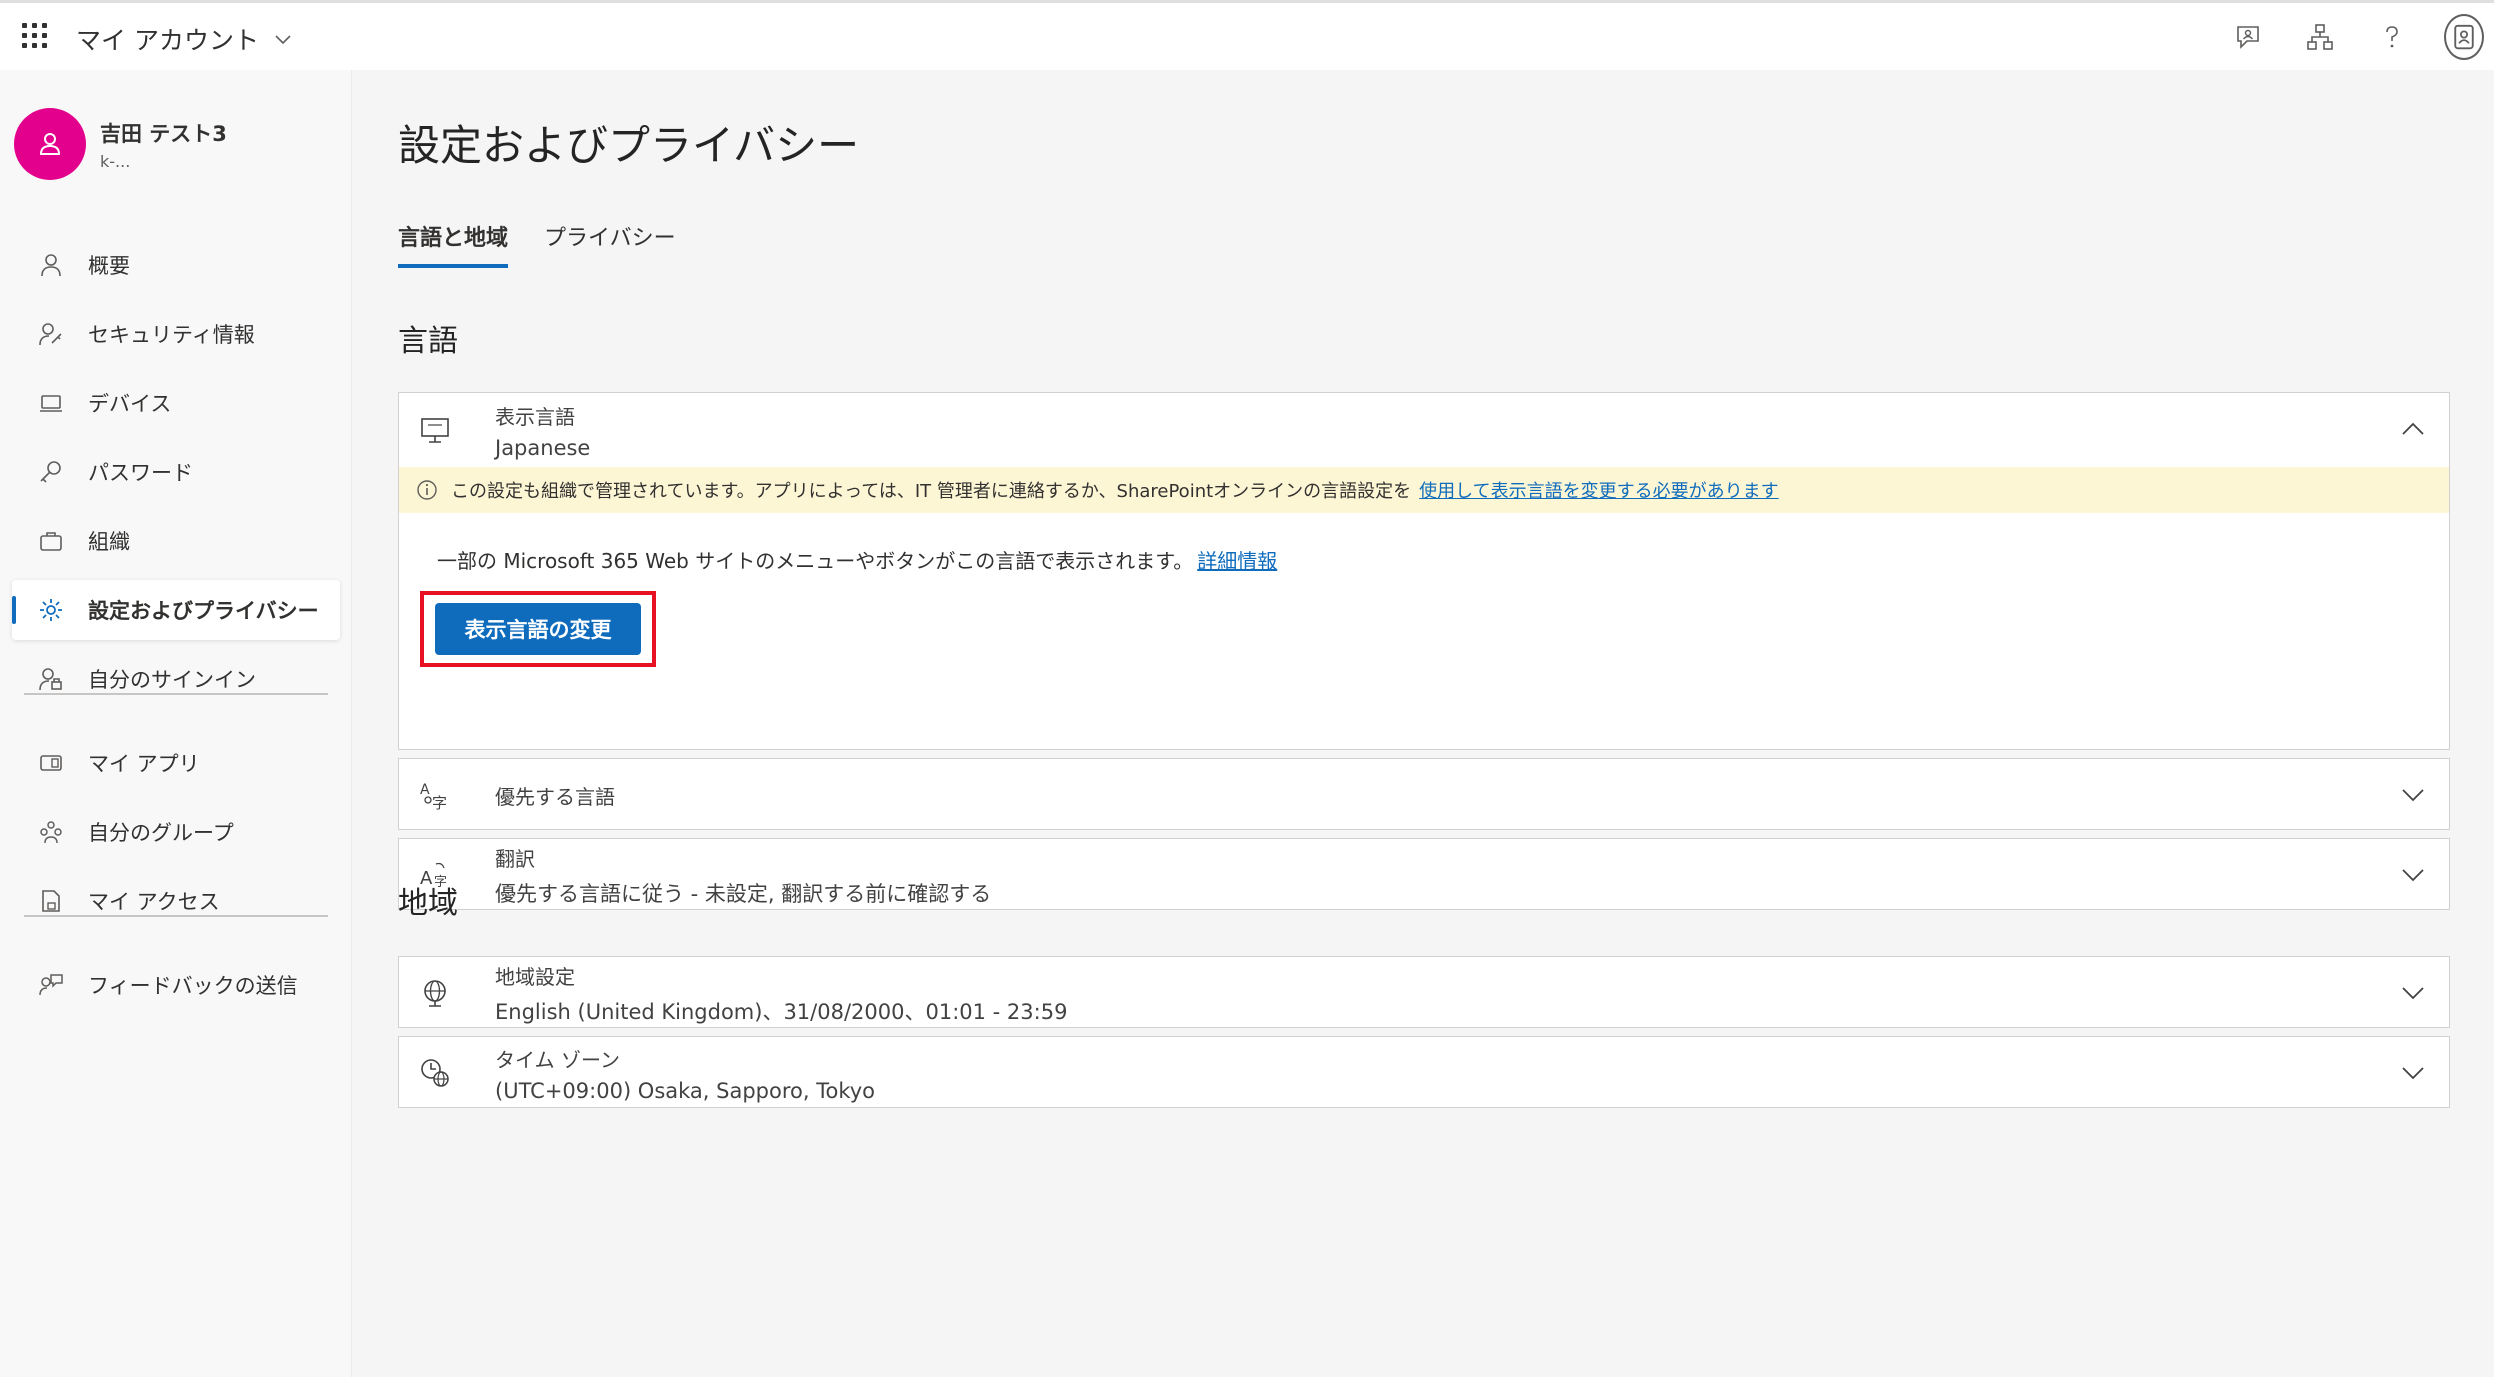 The image size is (2494, 1377). Describe the element at coordinates (130, 404) in the screenshot. I see `sidebar-item-label: デバイス` at that location.